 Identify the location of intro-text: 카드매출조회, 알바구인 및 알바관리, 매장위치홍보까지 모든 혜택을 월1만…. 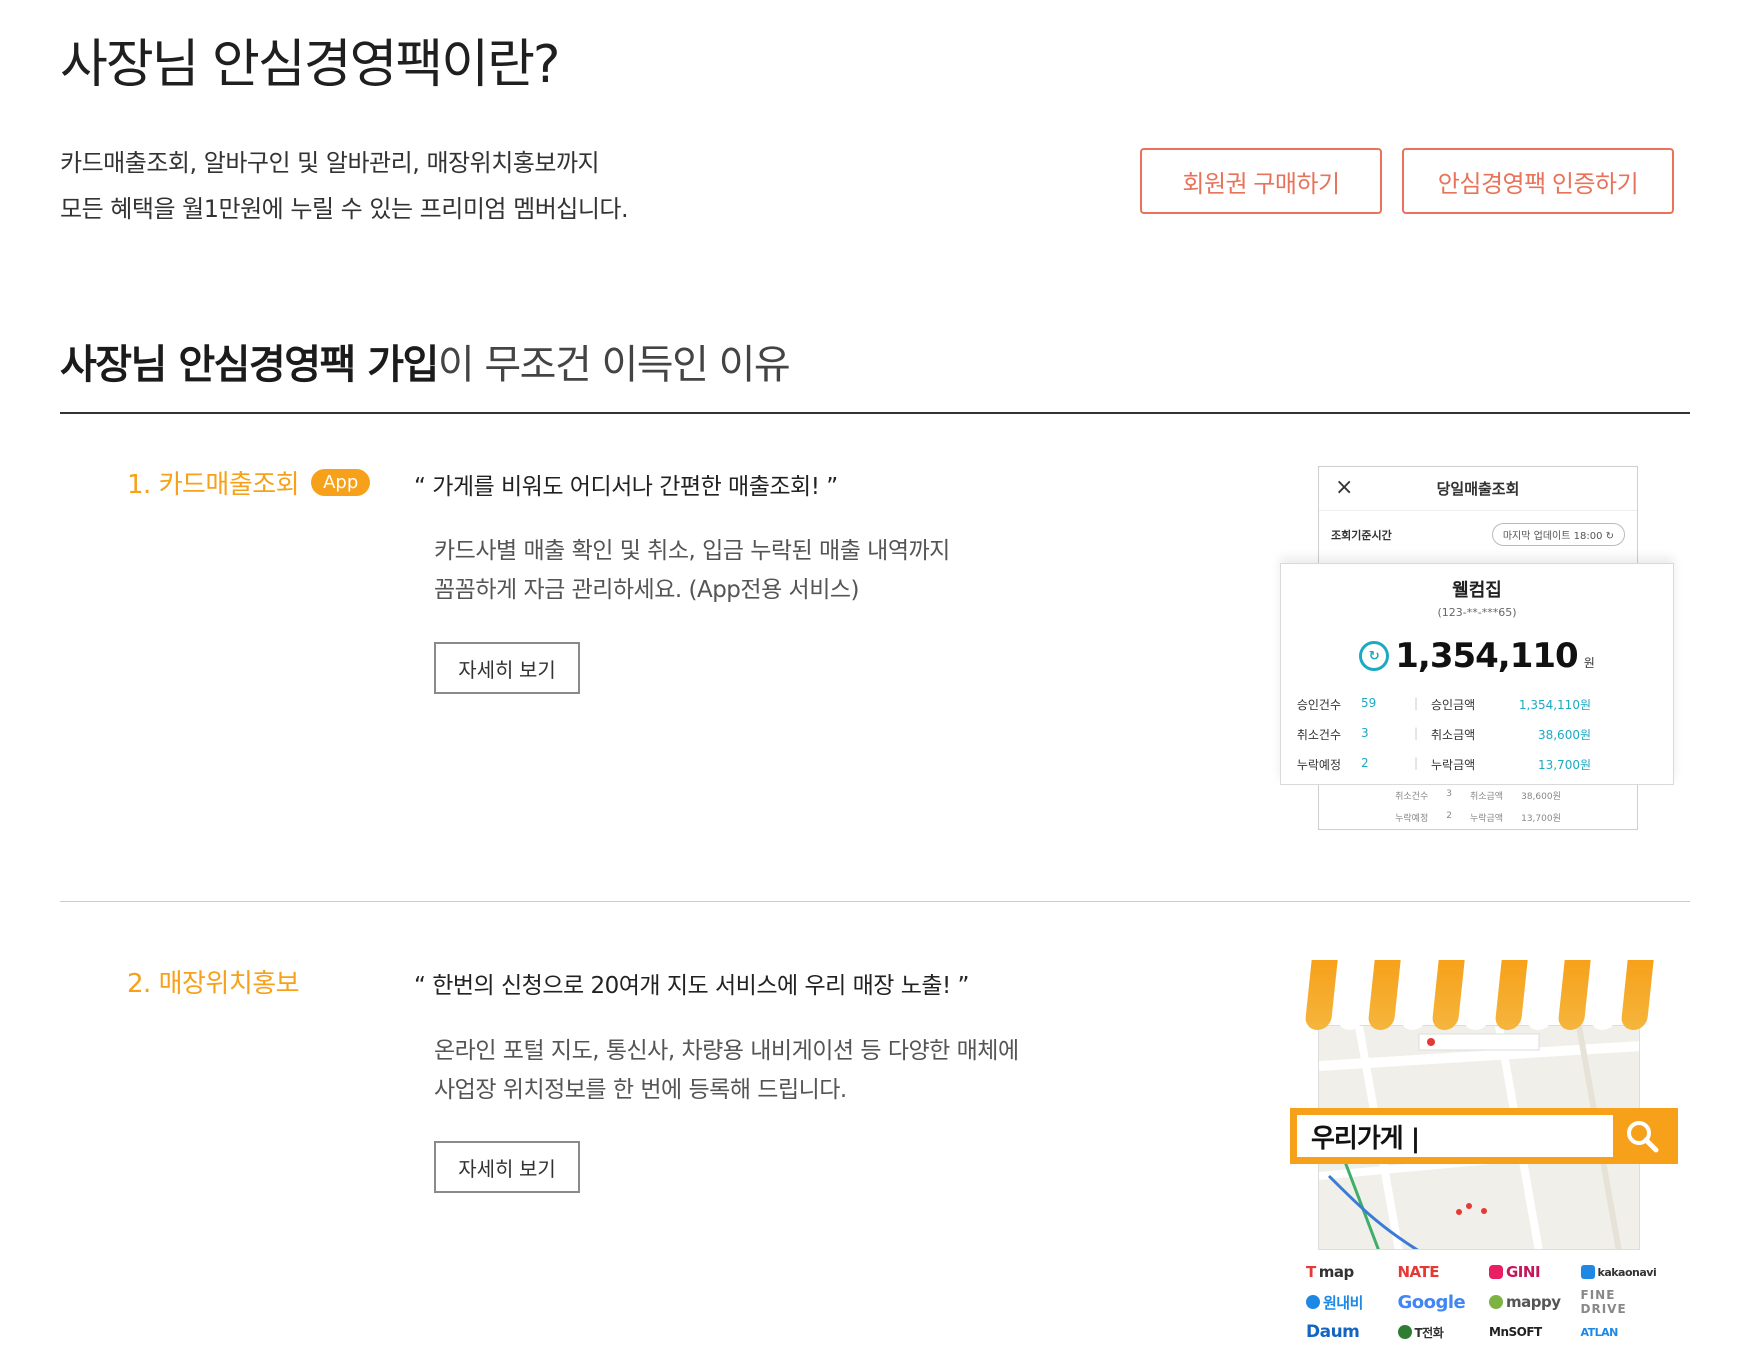
(344, 186).